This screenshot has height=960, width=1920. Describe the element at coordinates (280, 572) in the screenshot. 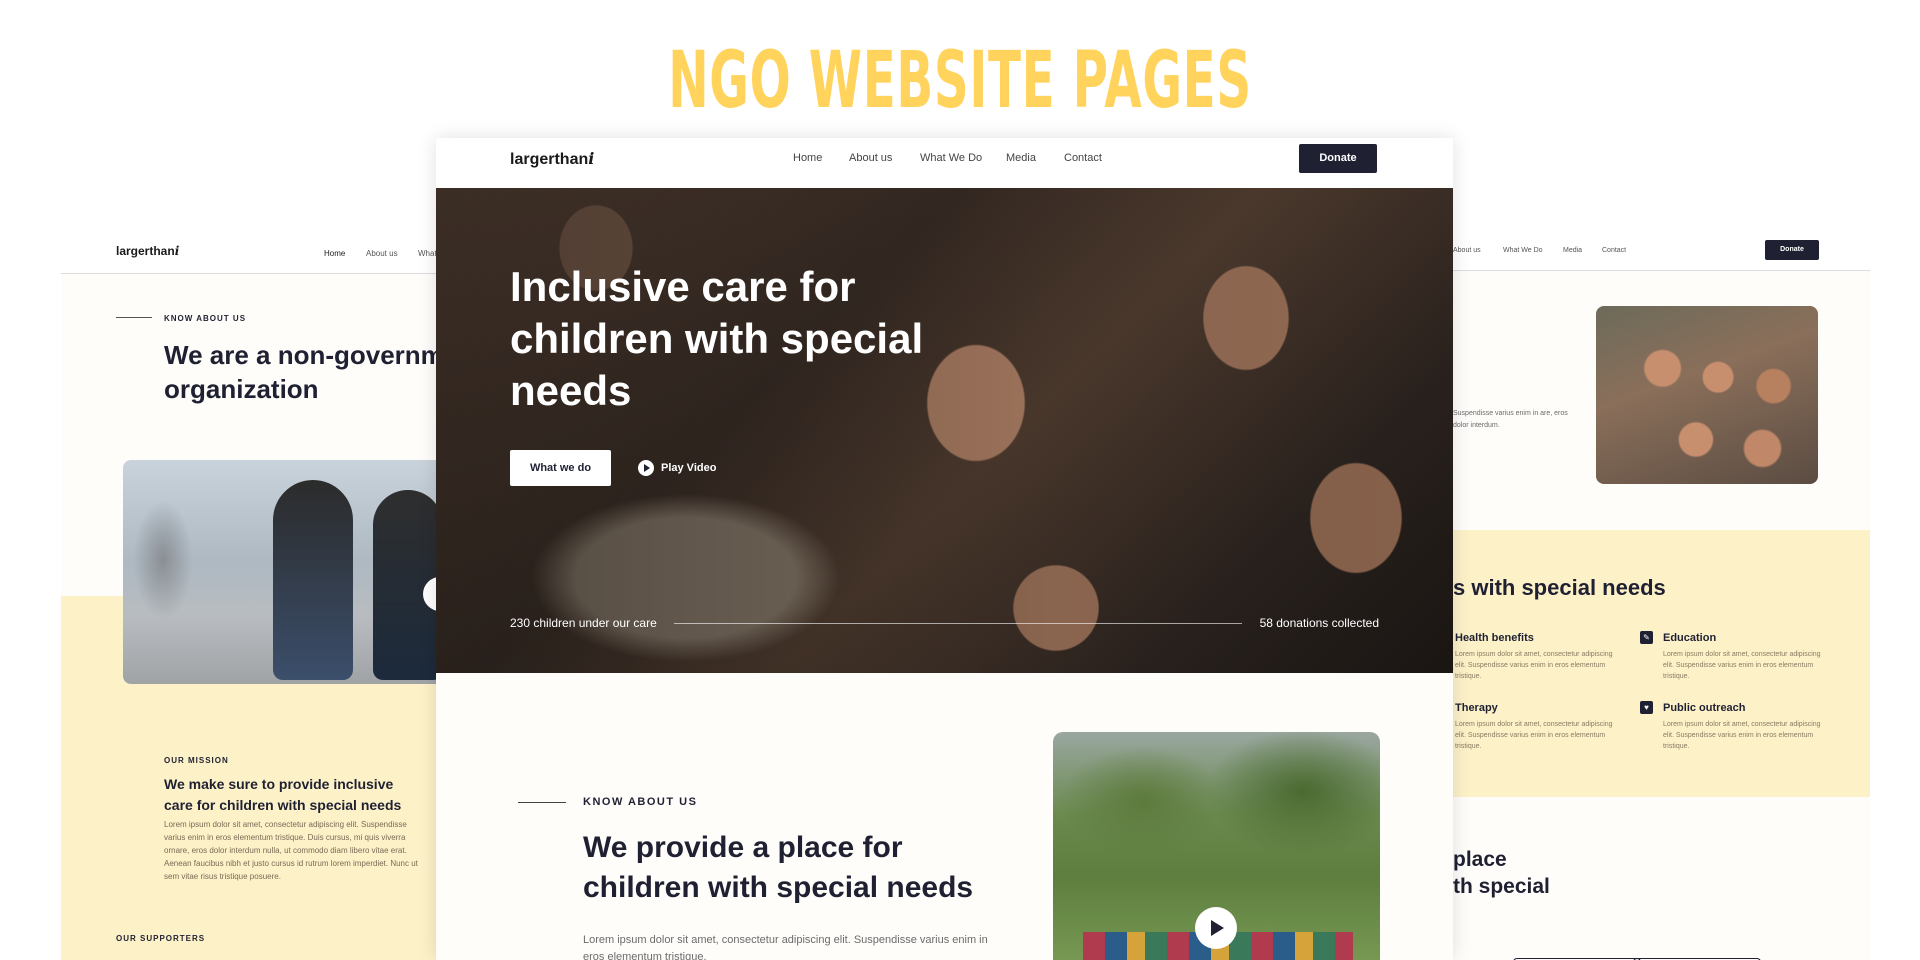

I see `left-video-thumbnail` at that location.